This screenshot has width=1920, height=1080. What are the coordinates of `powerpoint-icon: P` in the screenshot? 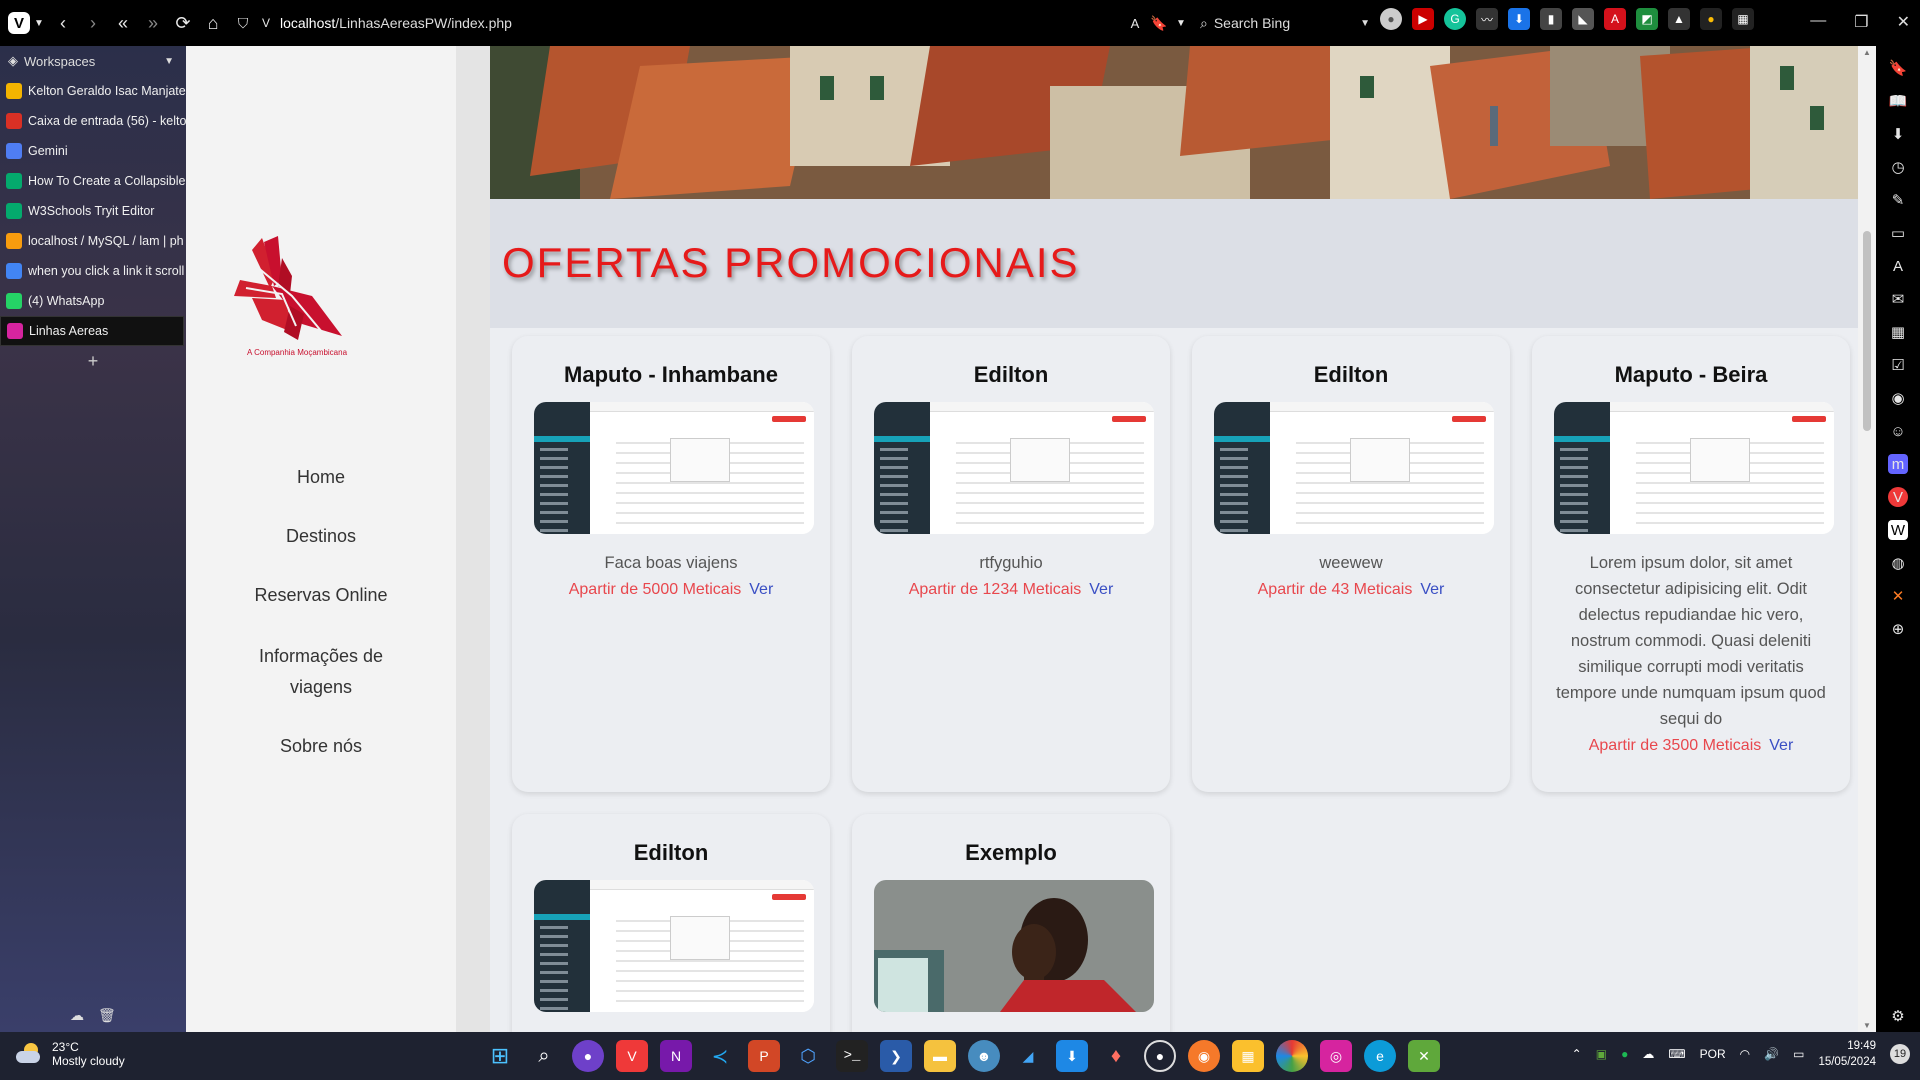 It's located at (764, 1056).